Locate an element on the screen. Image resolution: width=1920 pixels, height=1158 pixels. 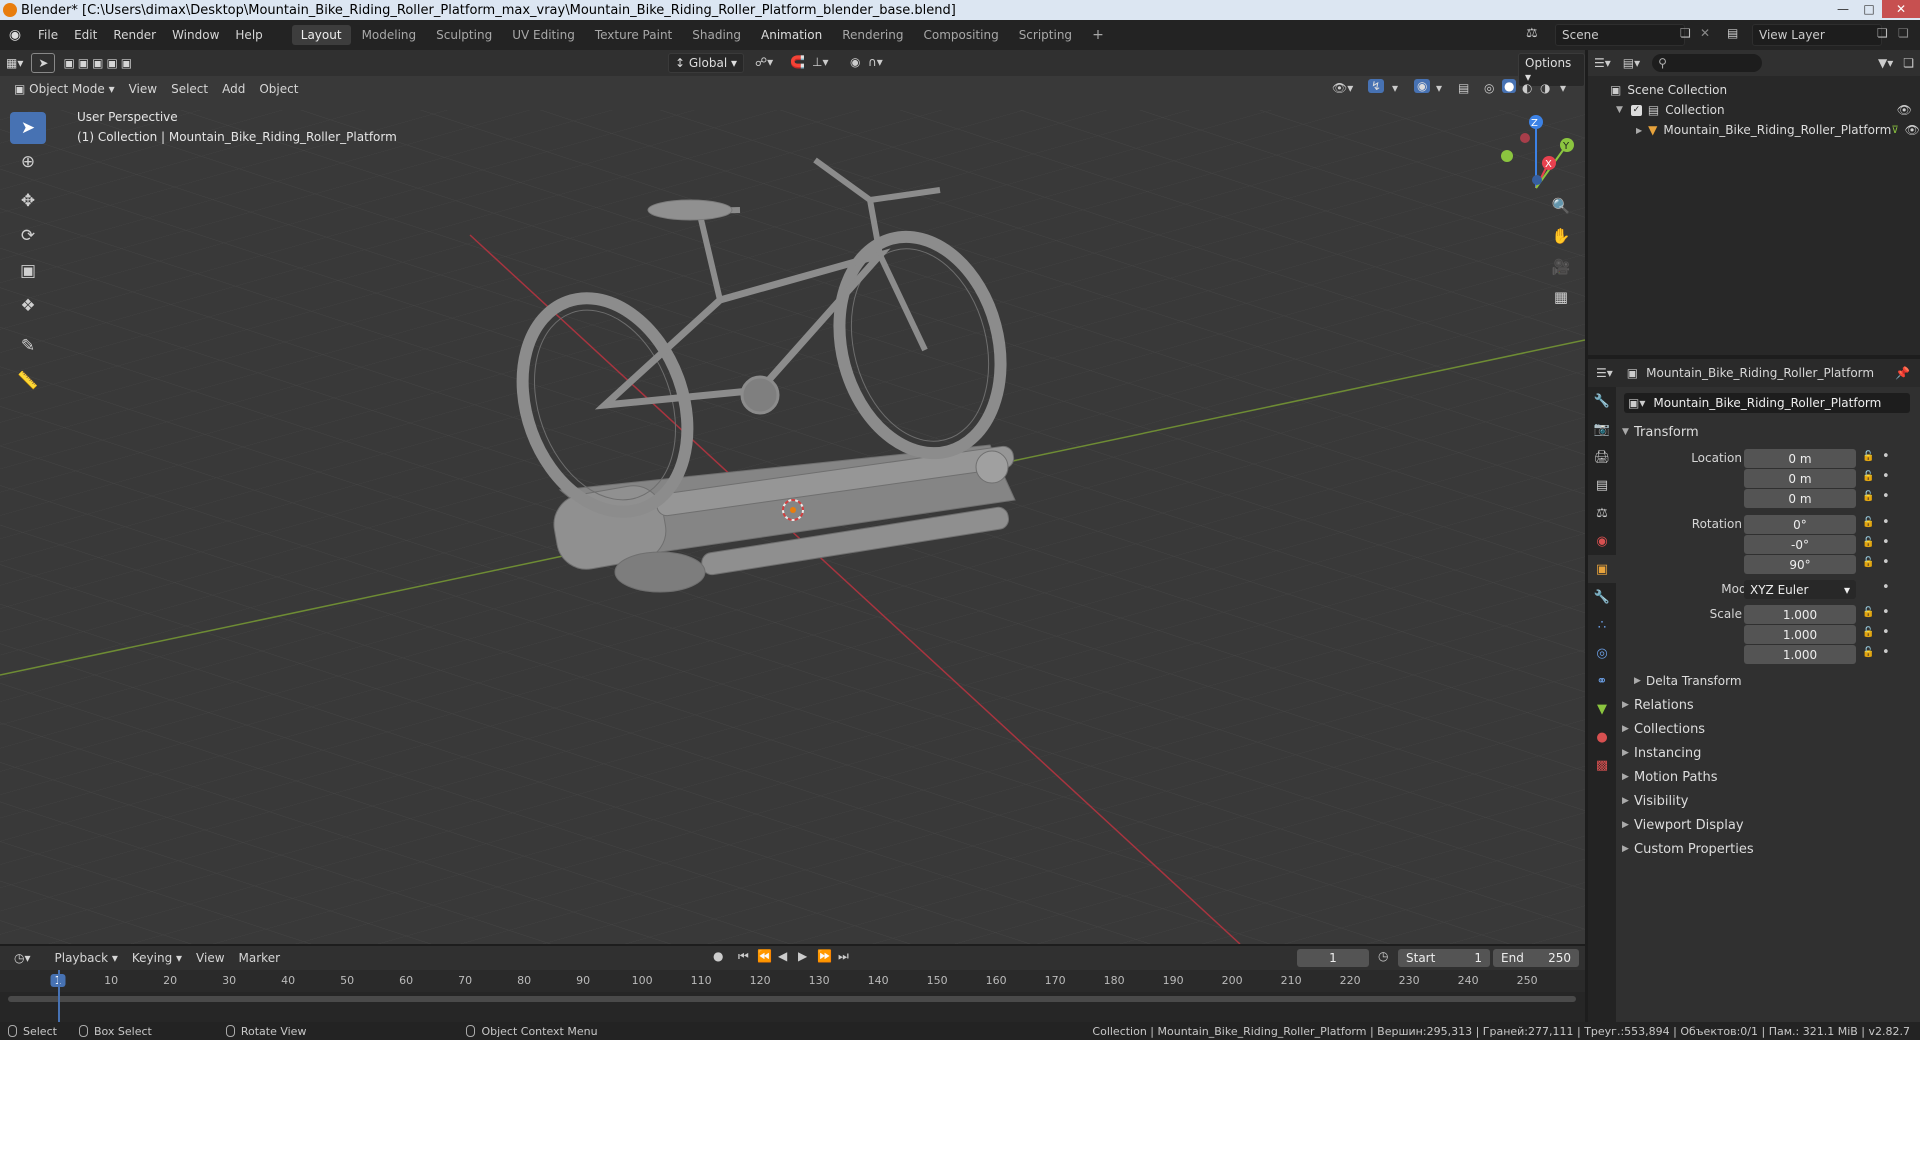
rotation-x-field: 0° is located at coordinates (1800, 524).